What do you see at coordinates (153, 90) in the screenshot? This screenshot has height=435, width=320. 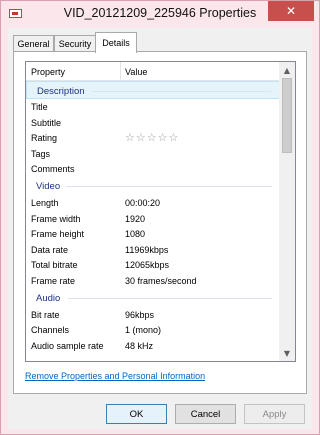 I see `group-header-description: Description` at bounding box center [153, 90].